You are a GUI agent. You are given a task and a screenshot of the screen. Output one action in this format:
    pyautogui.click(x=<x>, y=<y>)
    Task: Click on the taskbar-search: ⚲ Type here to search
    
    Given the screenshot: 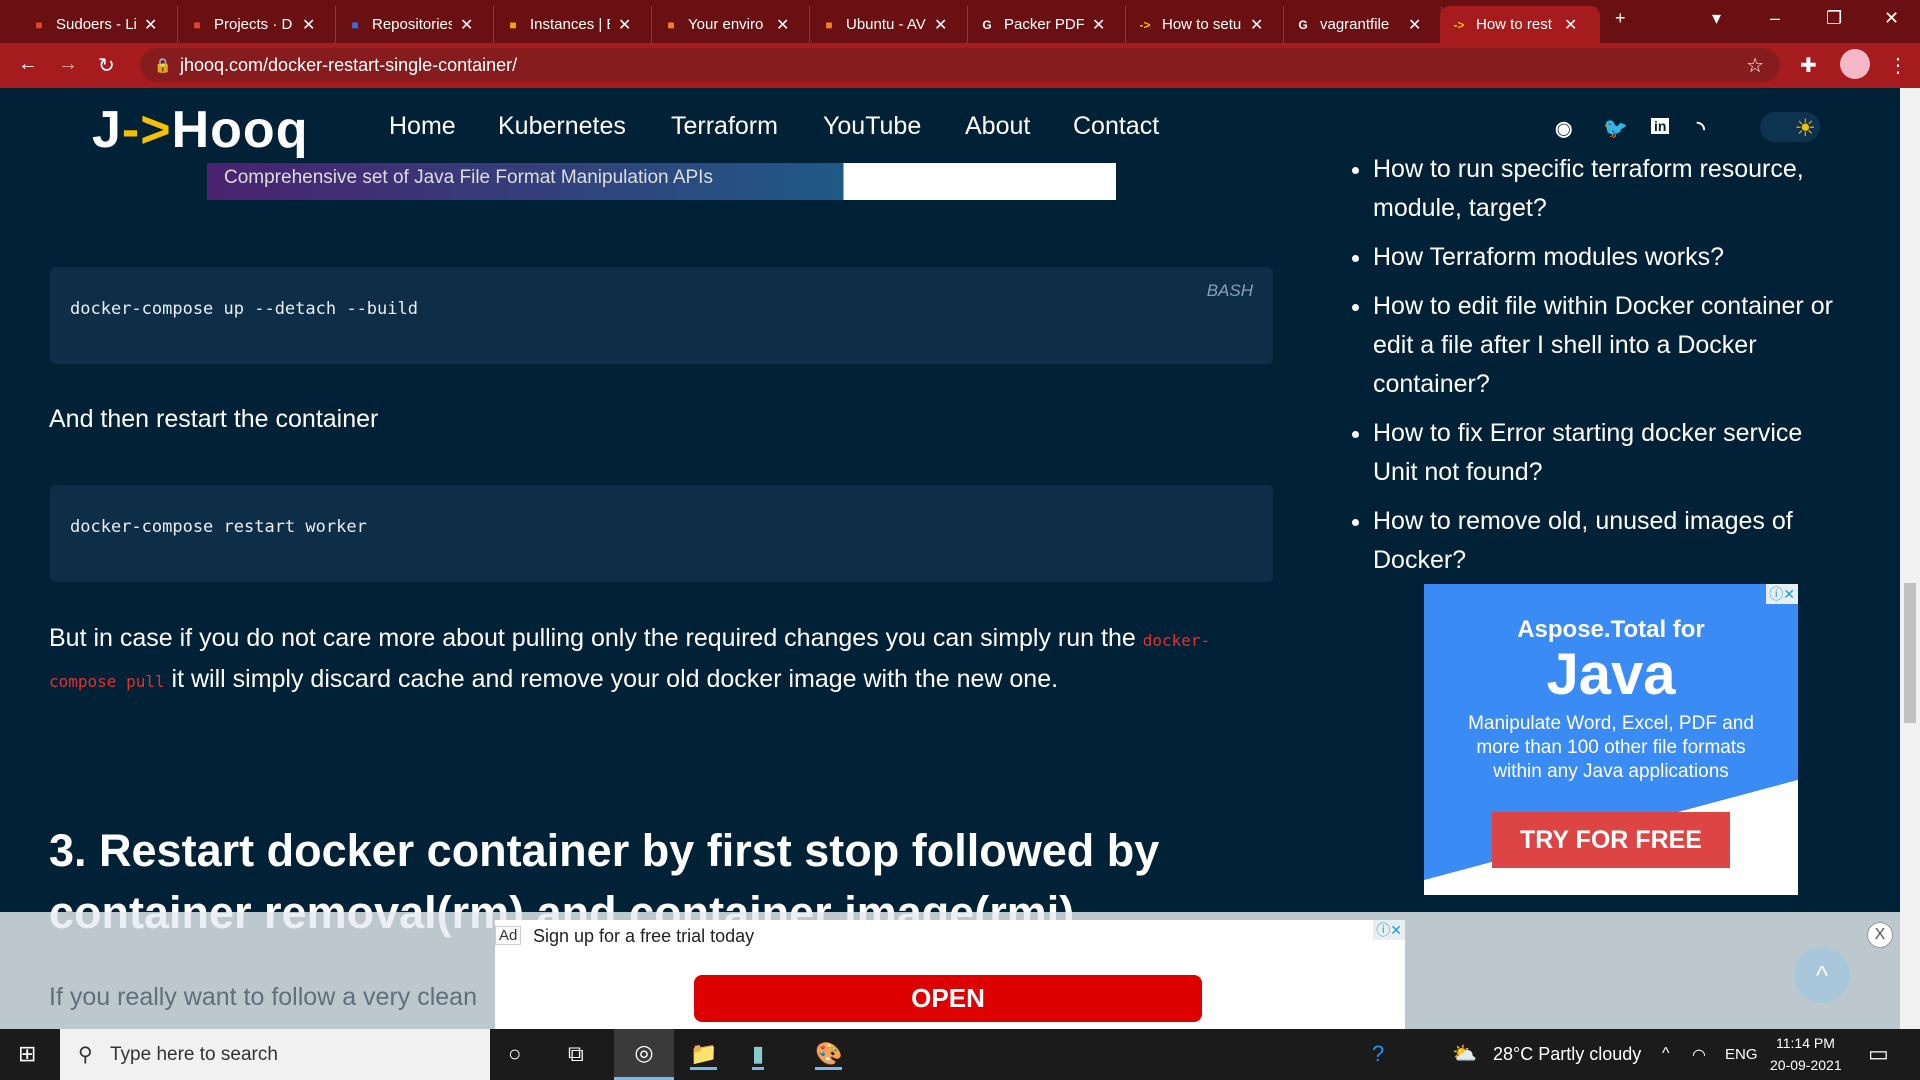 What is the action you would take?
    pyautogui.click(x=275, y=1054)
    